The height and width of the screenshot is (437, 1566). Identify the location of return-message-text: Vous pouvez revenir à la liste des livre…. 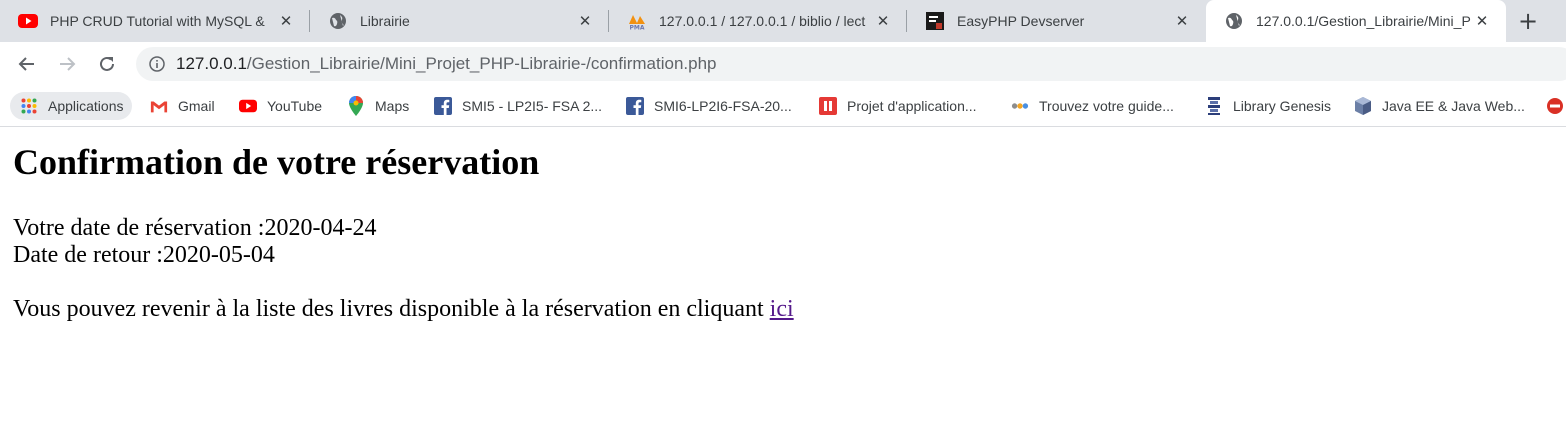
(391, 309).